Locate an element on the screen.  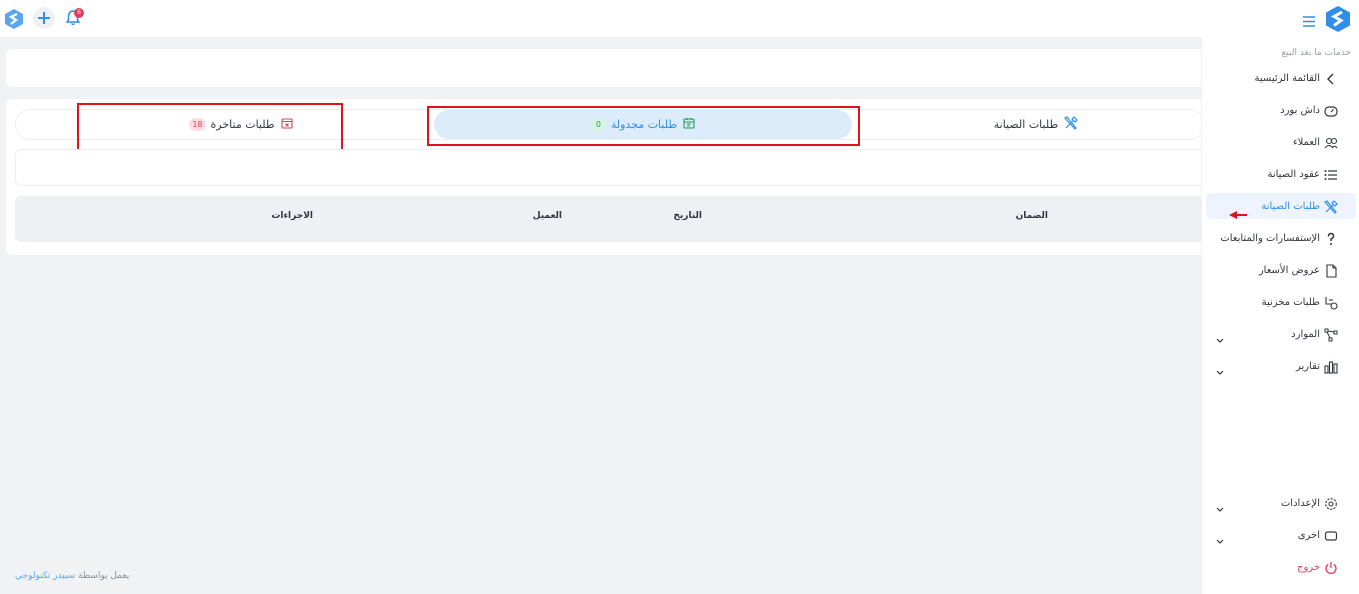
bar-chart-icon is located at coordinates (1331, 366).